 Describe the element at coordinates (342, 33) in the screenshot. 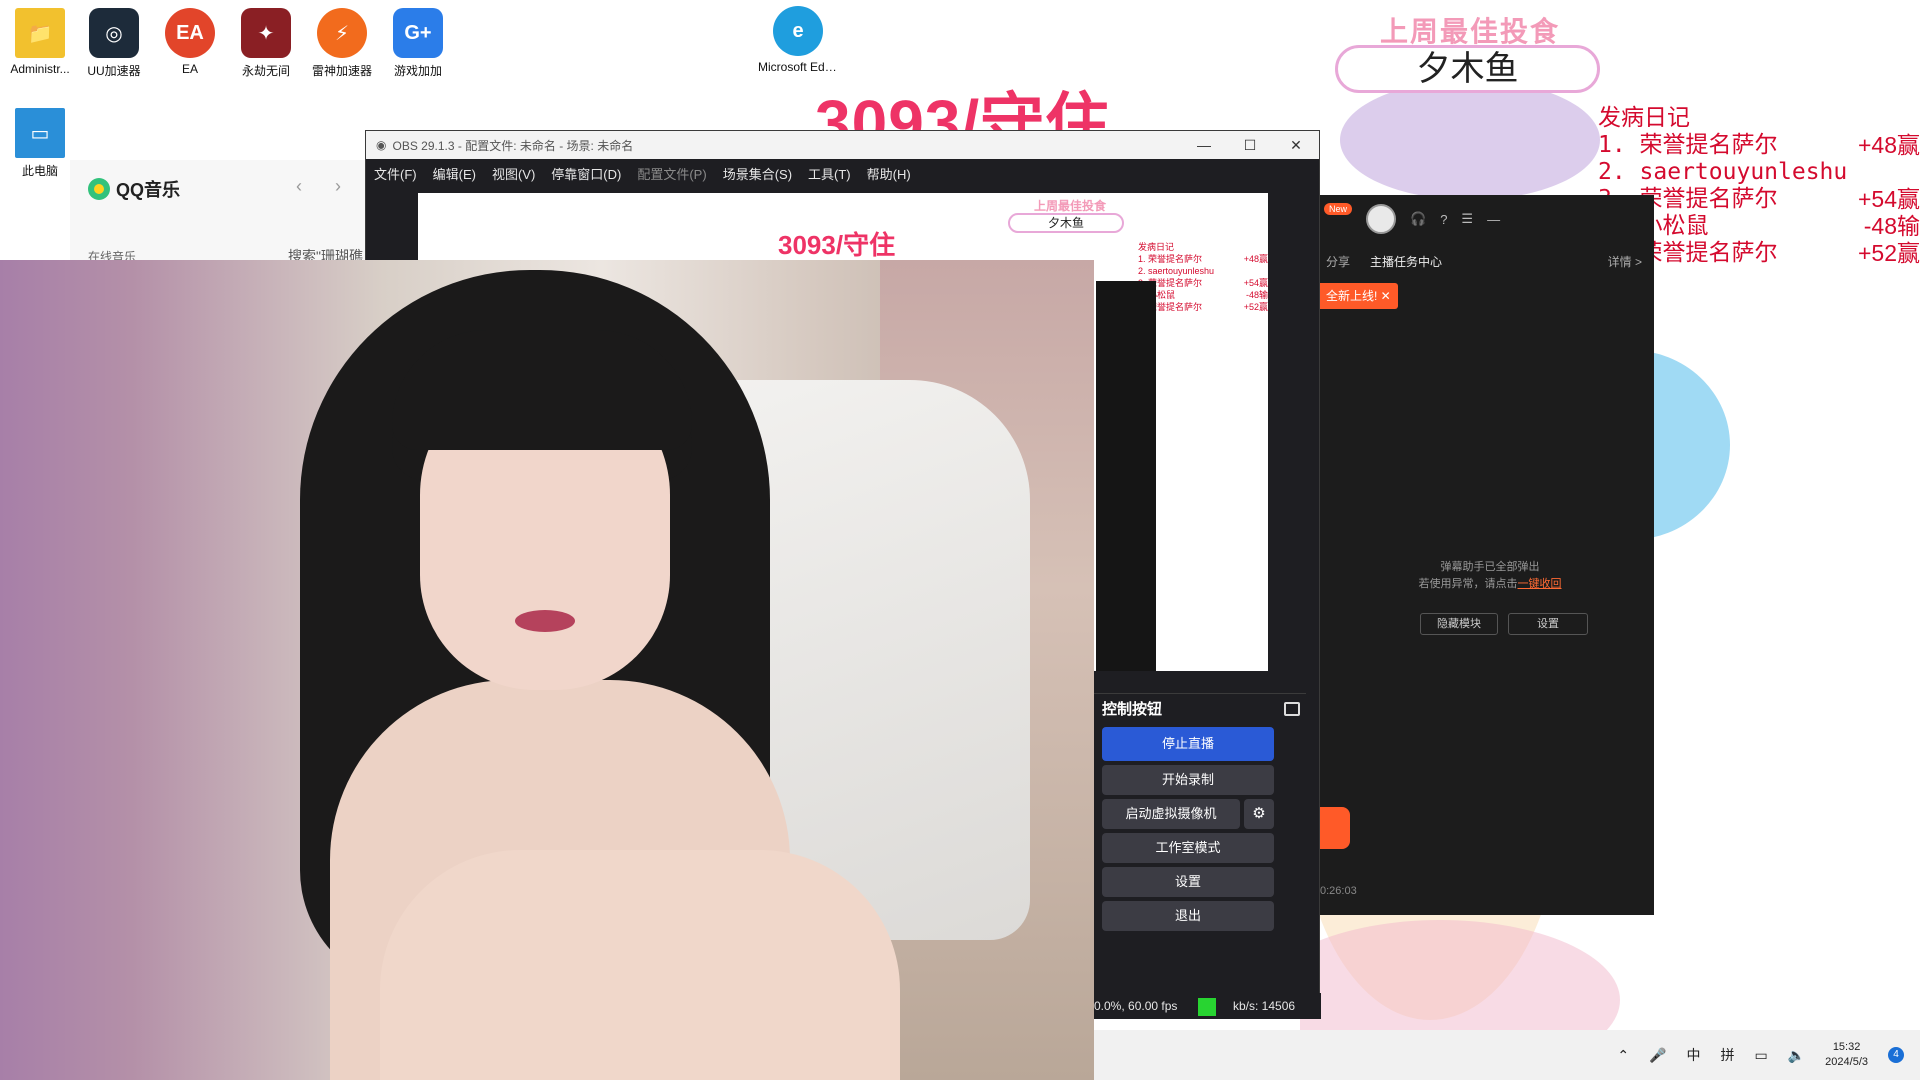

I see `thunder-accelerator-icon: ⚡` at that location.